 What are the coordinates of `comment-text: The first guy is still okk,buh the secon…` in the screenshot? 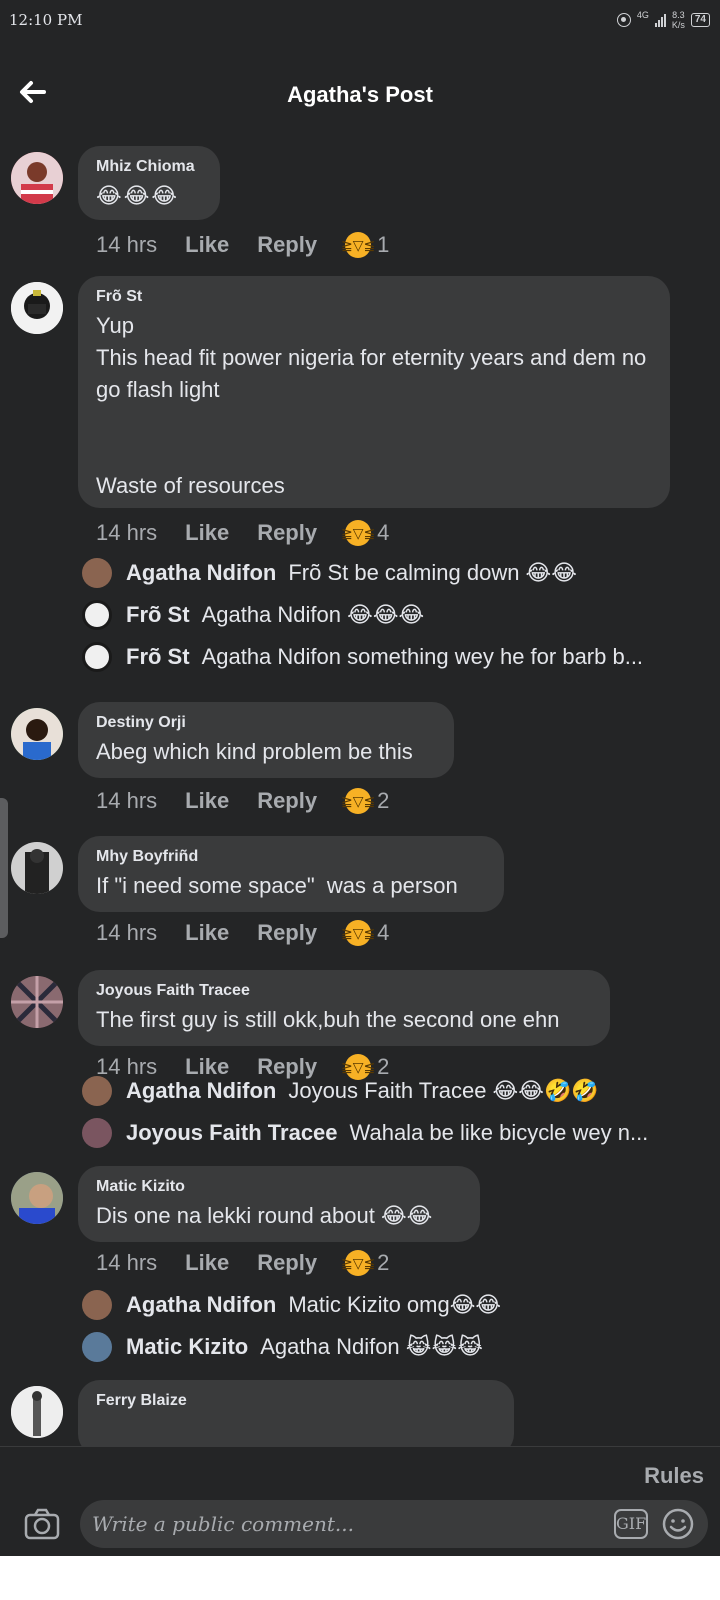 It's located at (328, 1019).